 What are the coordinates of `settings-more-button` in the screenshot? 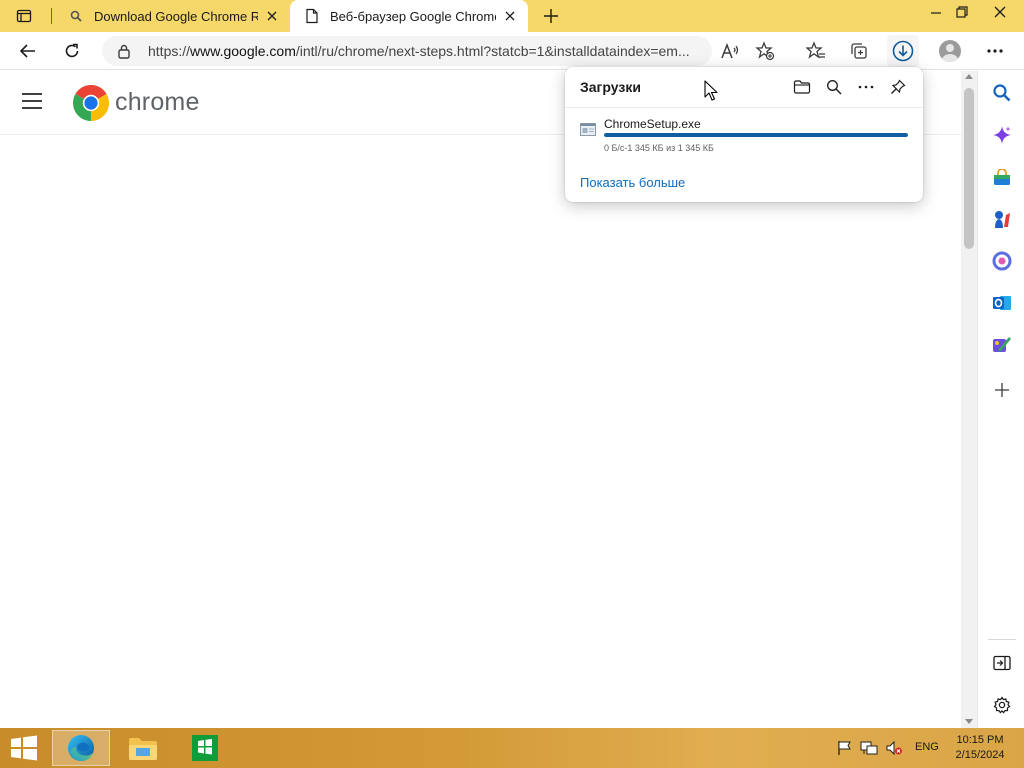 It's located at (995, 51).